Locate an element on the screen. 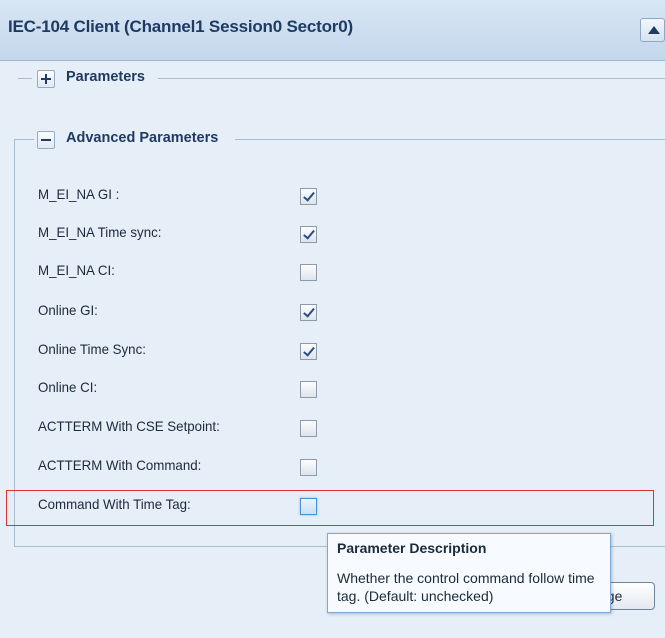 The height and width of the screenshot is (638, 665). checkbox-online-gi is located at coordinates (308, 312).